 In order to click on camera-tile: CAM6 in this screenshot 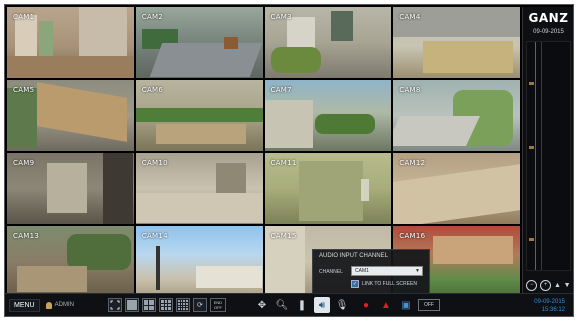, I will do `click(199, 115)`.